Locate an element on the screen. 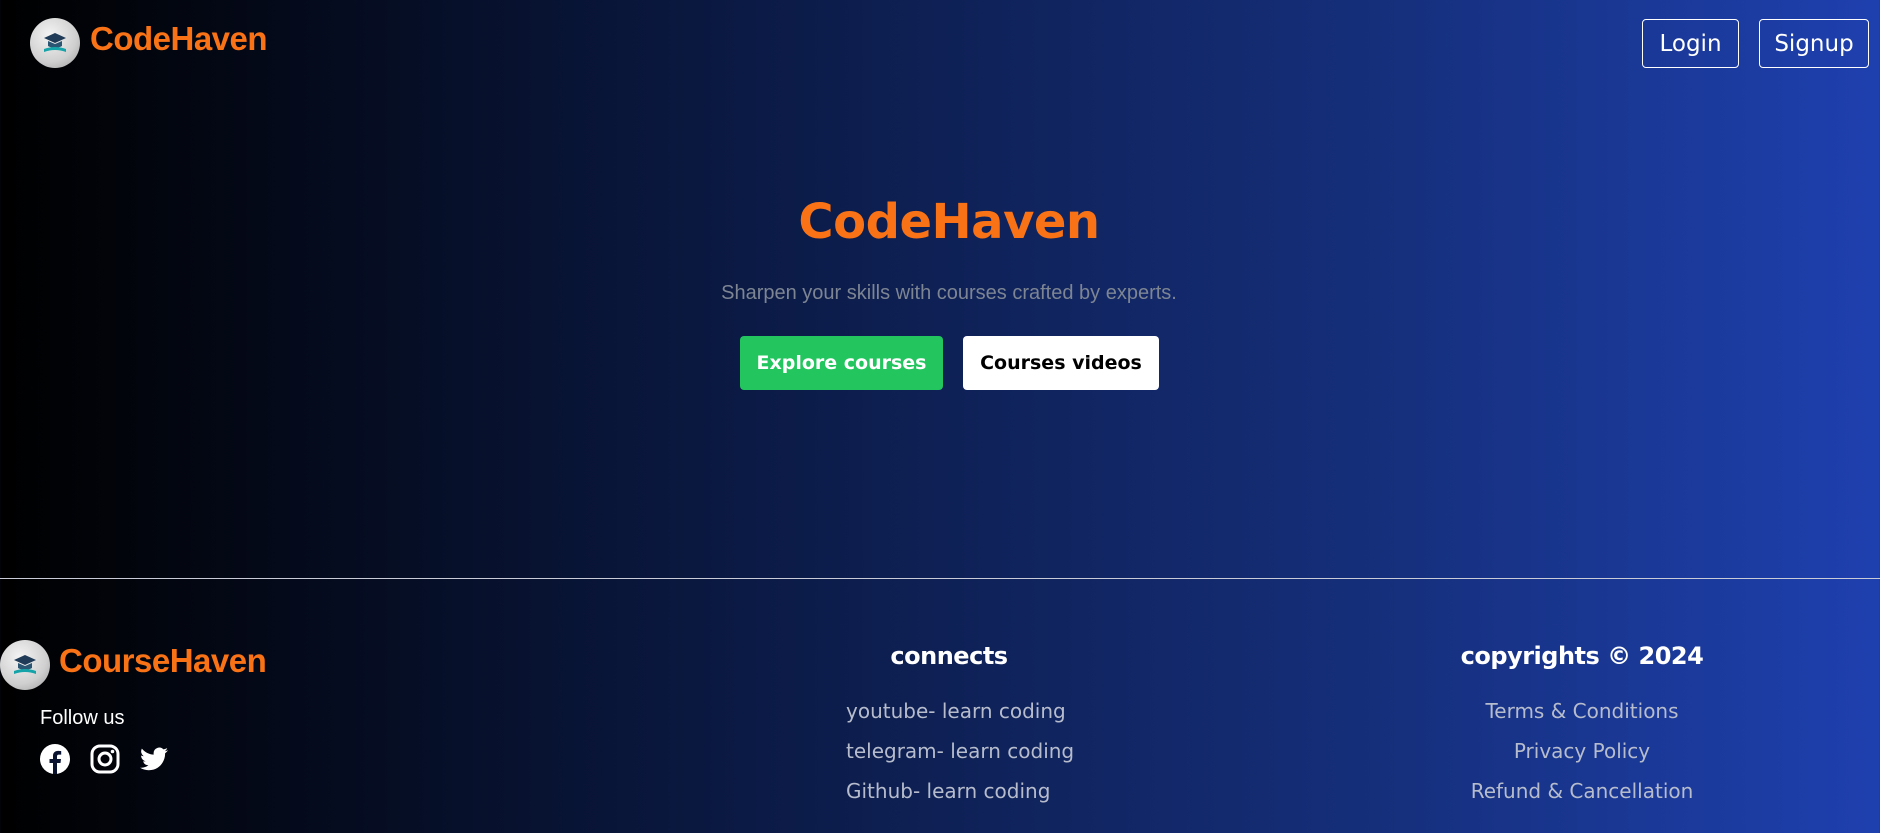  github-link: Github- learn coding is located at coordinates (948, 791).